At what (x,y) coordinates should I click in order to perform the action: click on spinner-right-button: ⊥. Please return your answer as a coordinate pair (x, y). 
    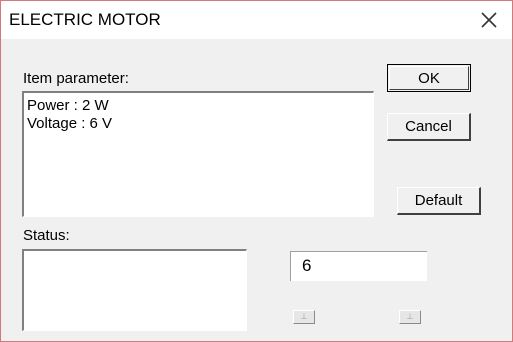
    Looking at the image, I should click on (410, 317).